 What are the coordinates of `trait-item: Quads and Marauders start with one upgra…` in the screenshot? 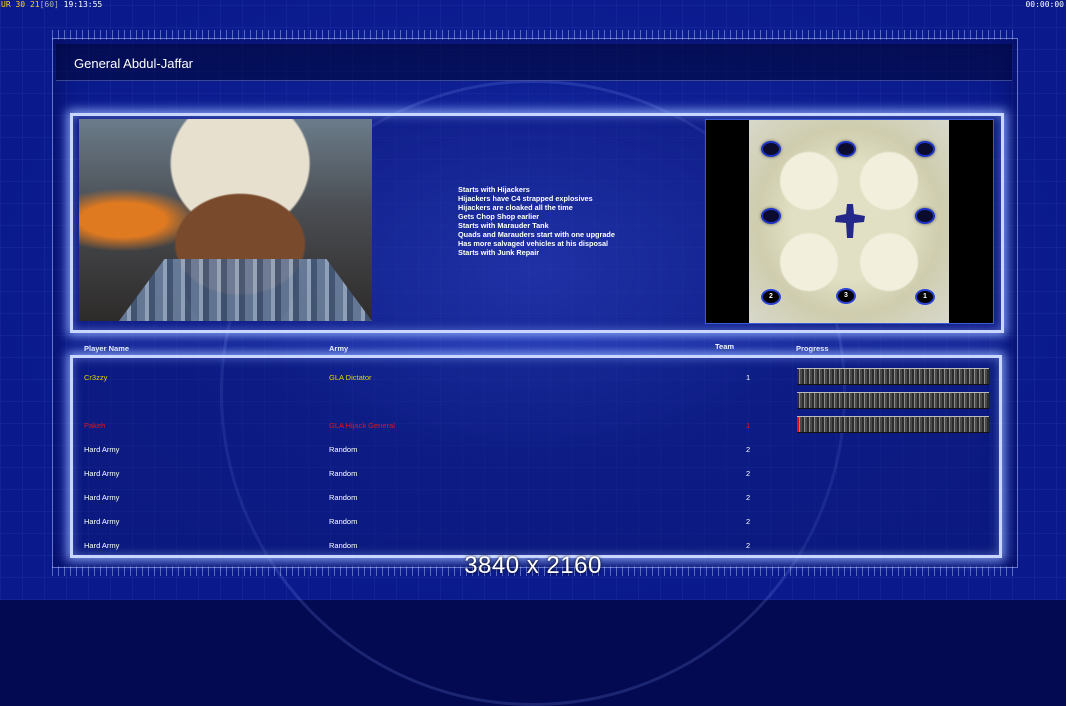 It's located at (536, 234).